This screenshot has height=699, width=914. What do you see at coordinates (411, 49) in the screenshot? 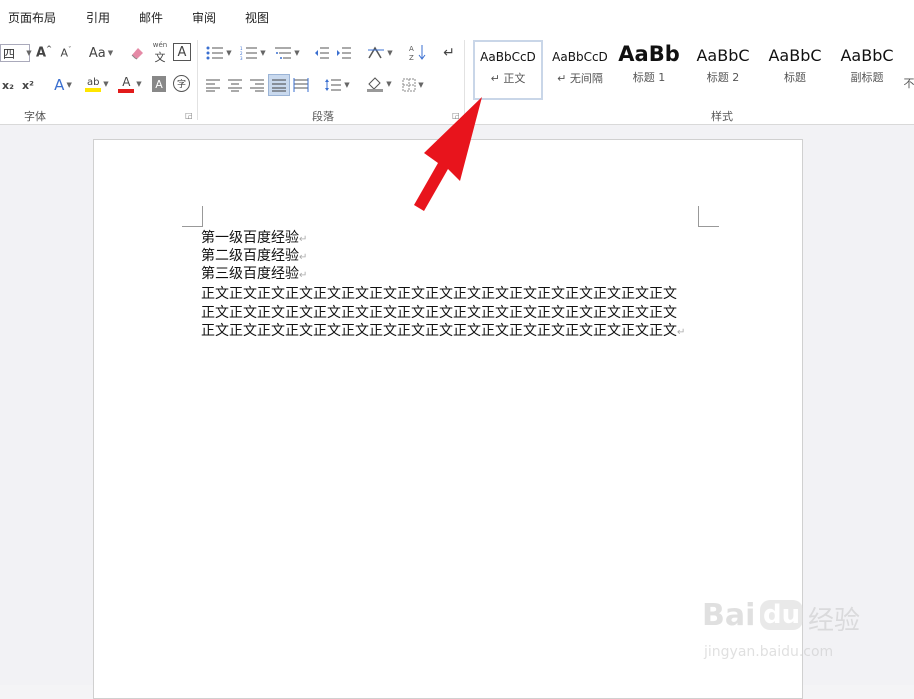
I see `svg-text: A` at bounding box center [411, 49].